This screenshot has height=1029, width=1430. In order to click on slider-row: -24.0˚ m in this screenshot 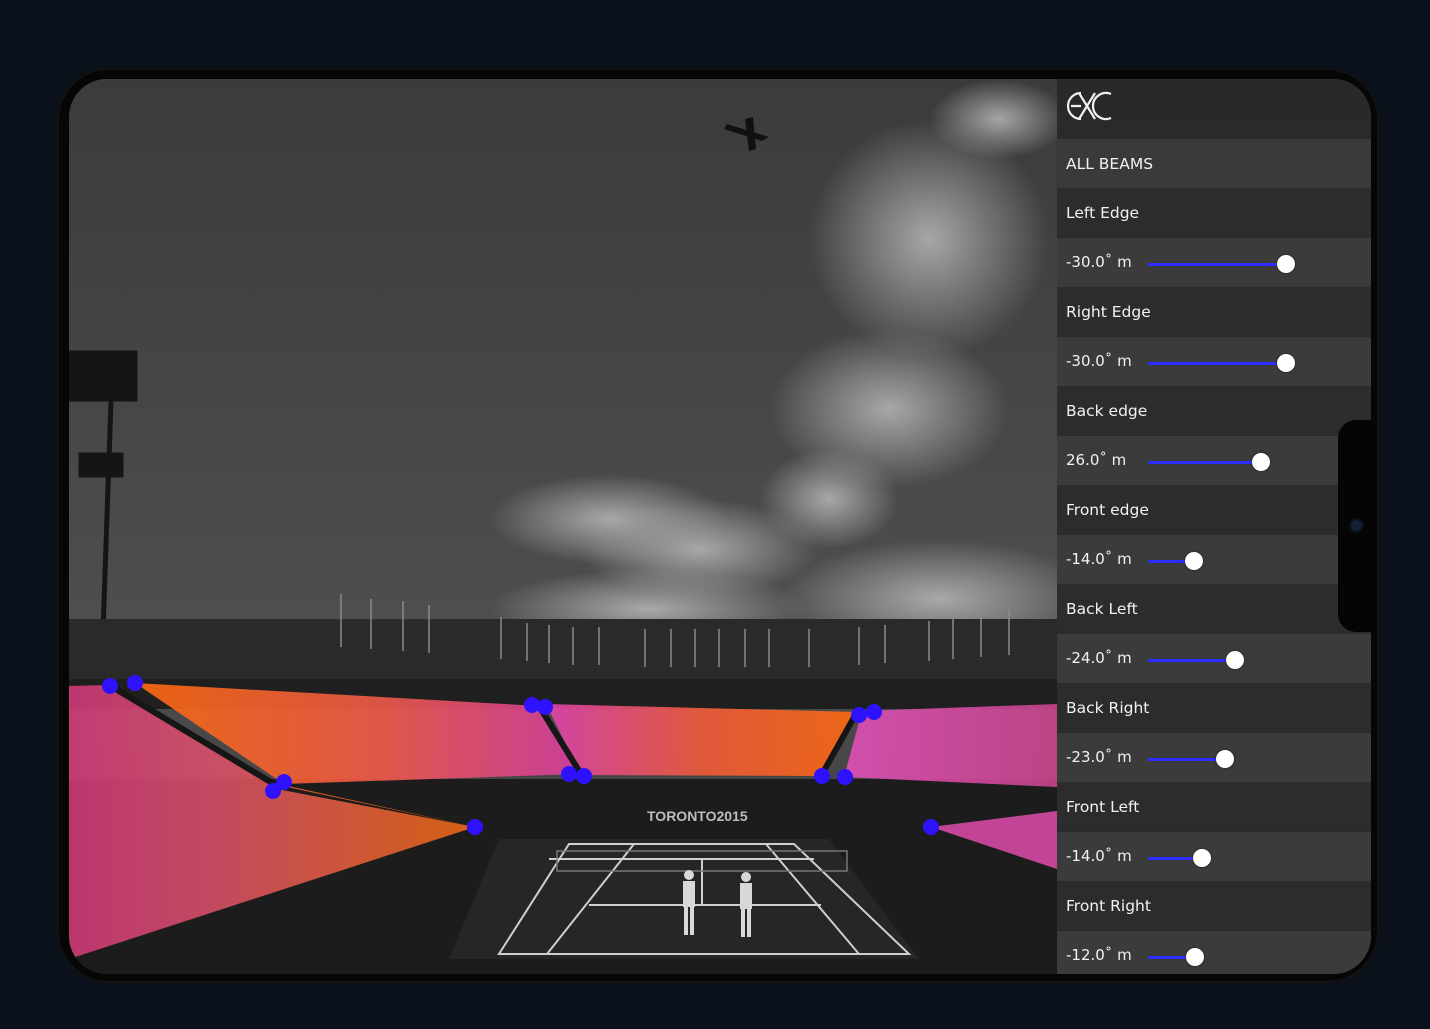, I will do `click(1214, 658)`.